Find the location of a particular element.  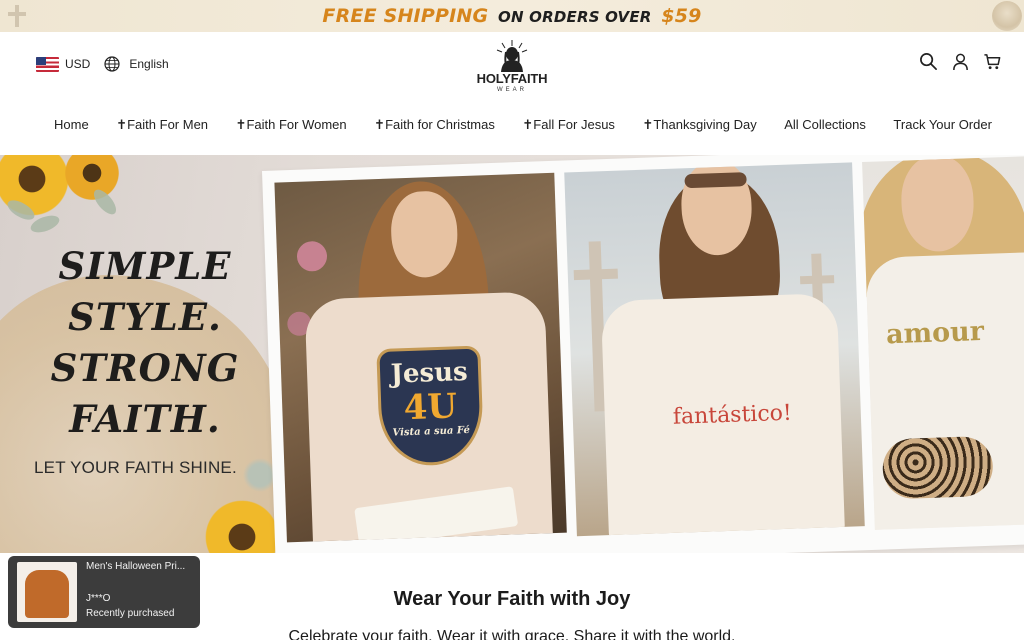

site-logo: HOLYFAITH WEAR is located at coordinates (512, 66).